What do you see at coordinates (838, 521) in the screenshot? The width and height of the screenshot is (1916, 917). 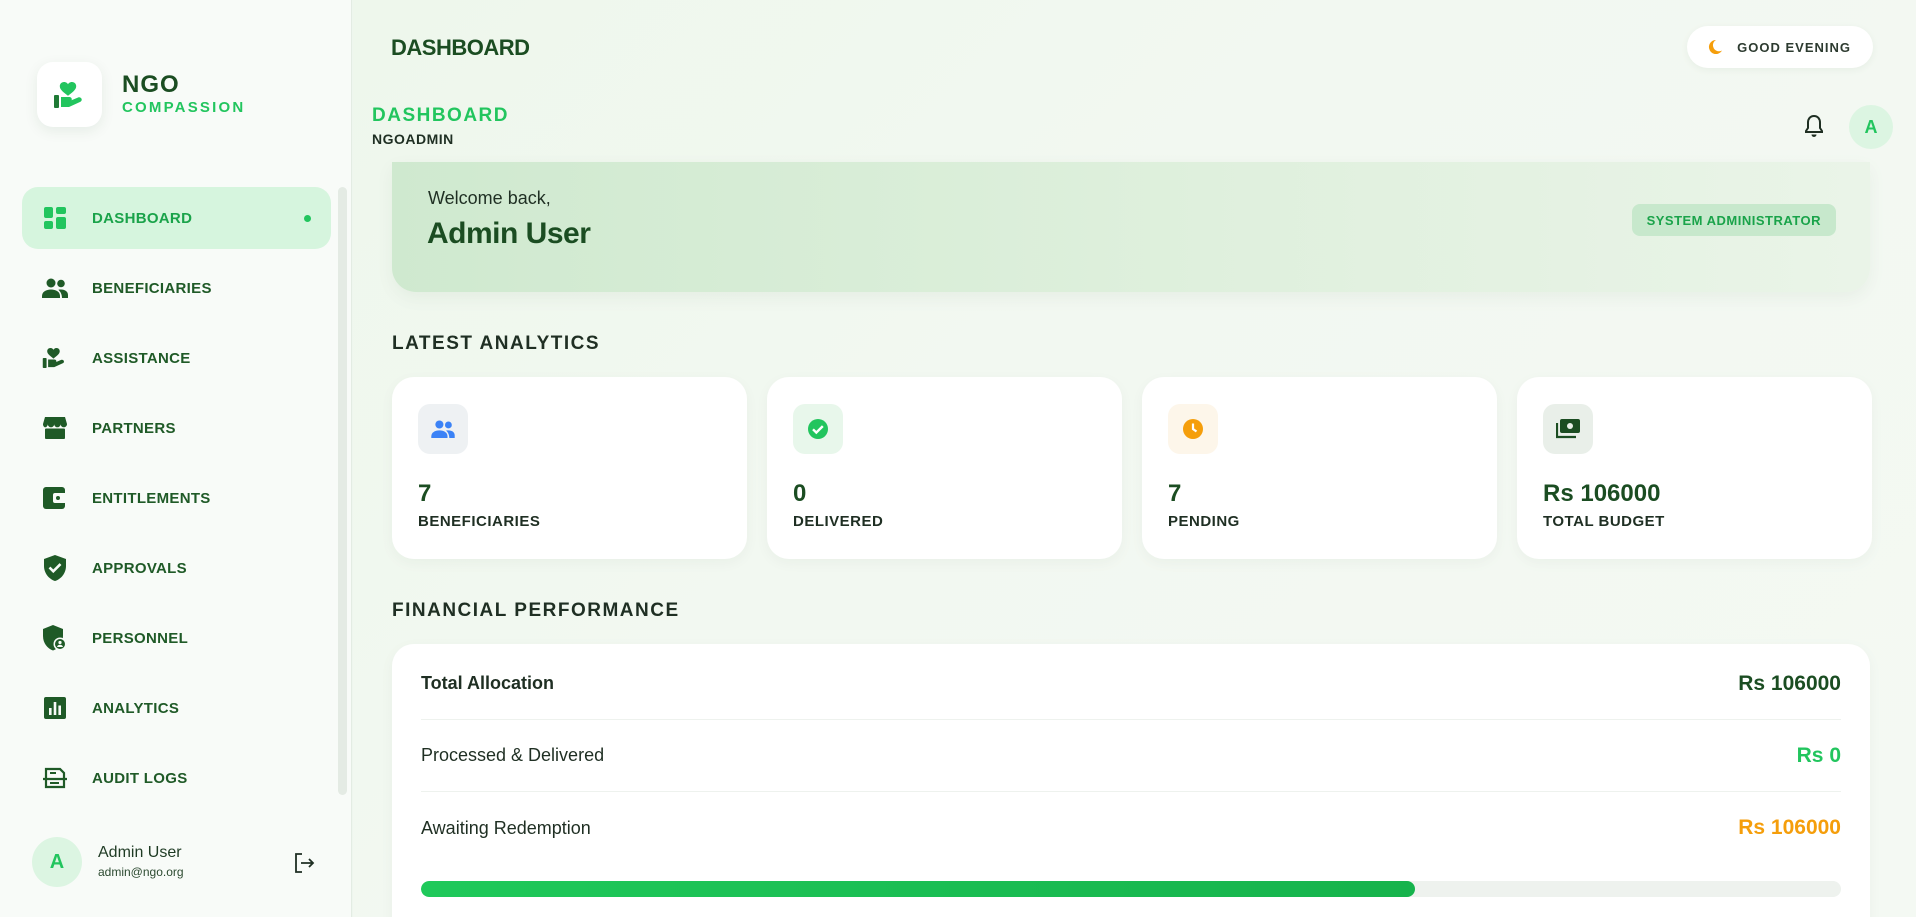 I see `stat-label: DELIVERED` at bounding box center [838, 521].